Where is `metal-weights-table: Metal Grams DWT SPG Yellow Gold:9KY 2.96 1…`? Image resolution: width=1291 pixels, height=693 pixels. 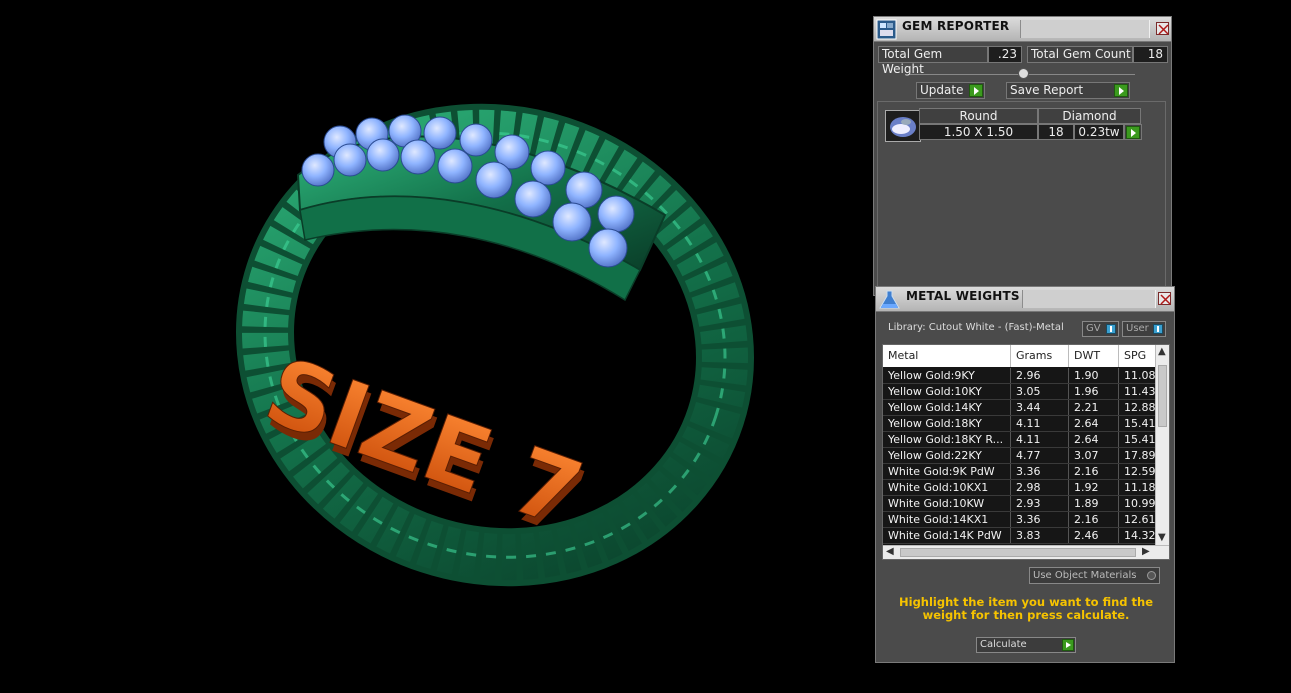
metal-weights-table: Metal Grams DWT SPG Yellow Gold:9KY 2.96 1… is located at coordinates (1026, 452).